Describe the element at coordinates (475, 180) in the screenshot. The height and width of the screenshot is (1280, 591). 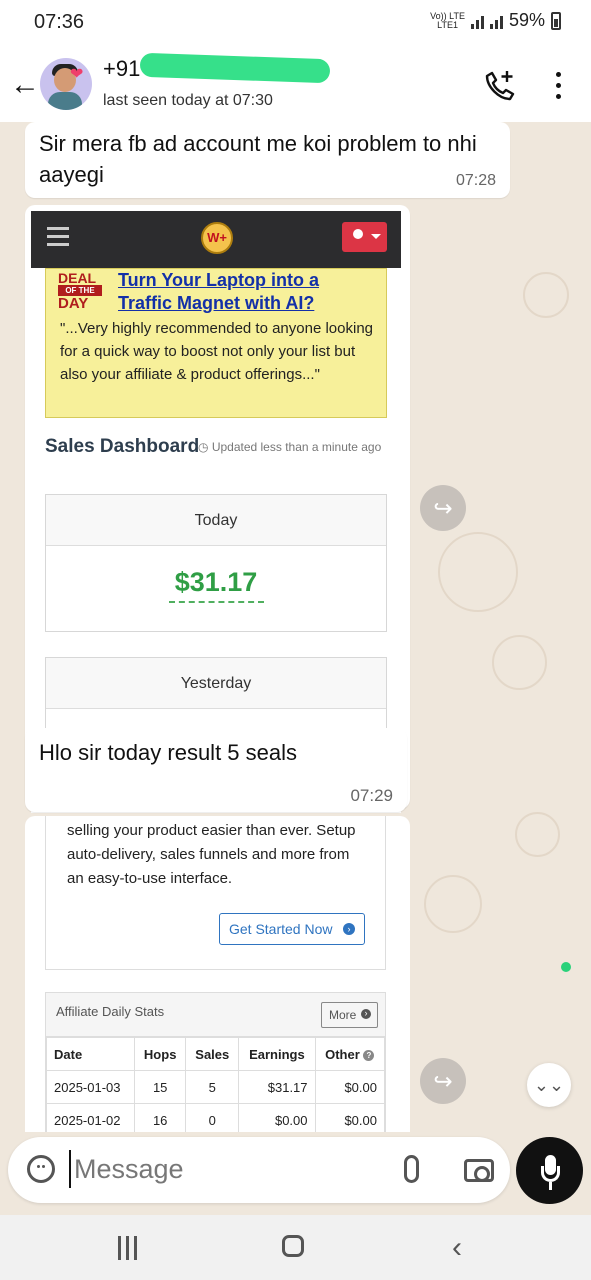
I see `message-time: 07:28` at that location.